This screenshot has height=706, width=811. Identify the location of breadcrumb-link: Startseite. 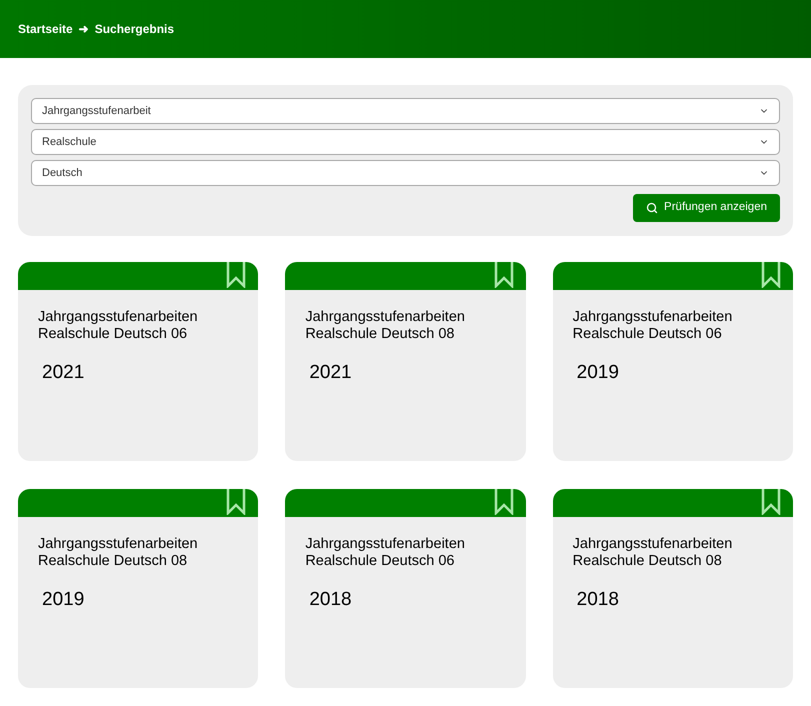
(45, 29).